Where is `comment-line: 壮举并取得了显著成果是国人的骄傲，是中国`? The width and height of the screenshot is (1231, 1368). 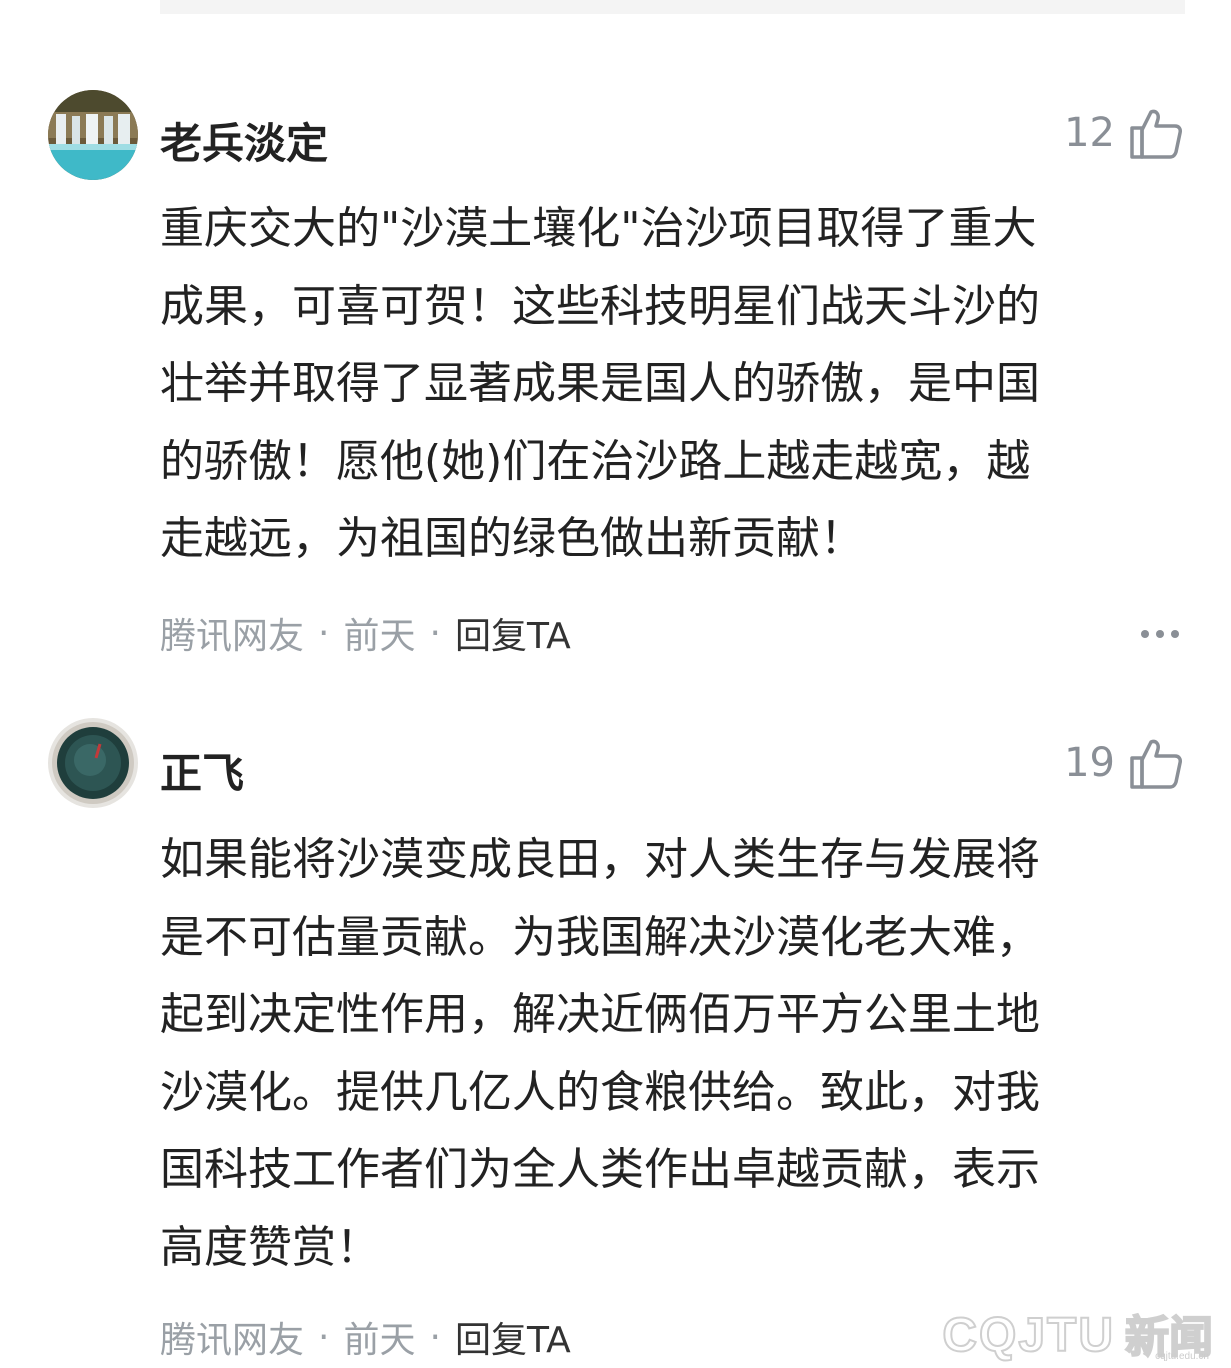
comment-line: 壮举并取得了显著成果是国人的骄傲，是中国 is located at coordinates (600, 383).